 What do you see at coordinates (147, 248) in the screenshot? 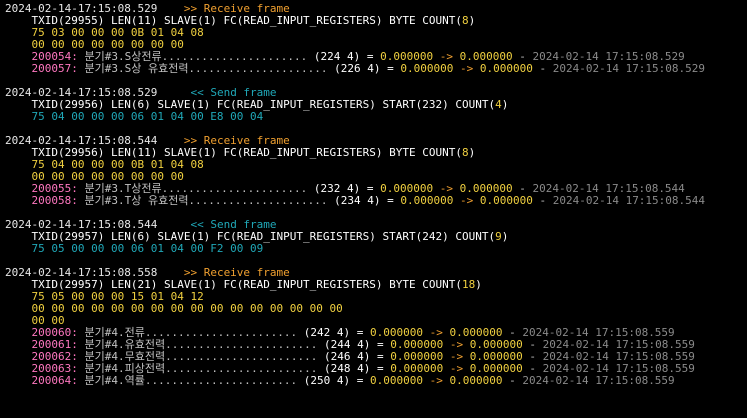
I see `frame-bytes: 75 05 00 00 00 06 01 04 00 F2 00 09` at bounding box center [147, 248].